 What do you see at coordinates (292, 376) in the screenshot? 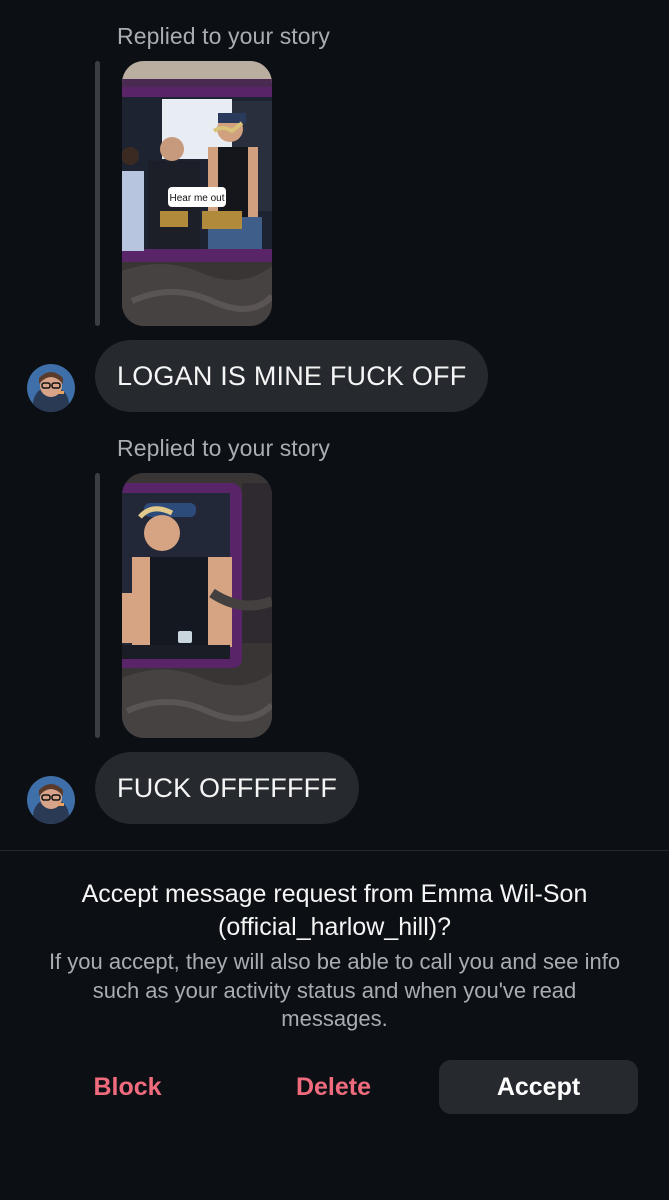
I see `message-bubble: LOGAN IS MINE FUCK OFF` at bounding box center [292, 376].